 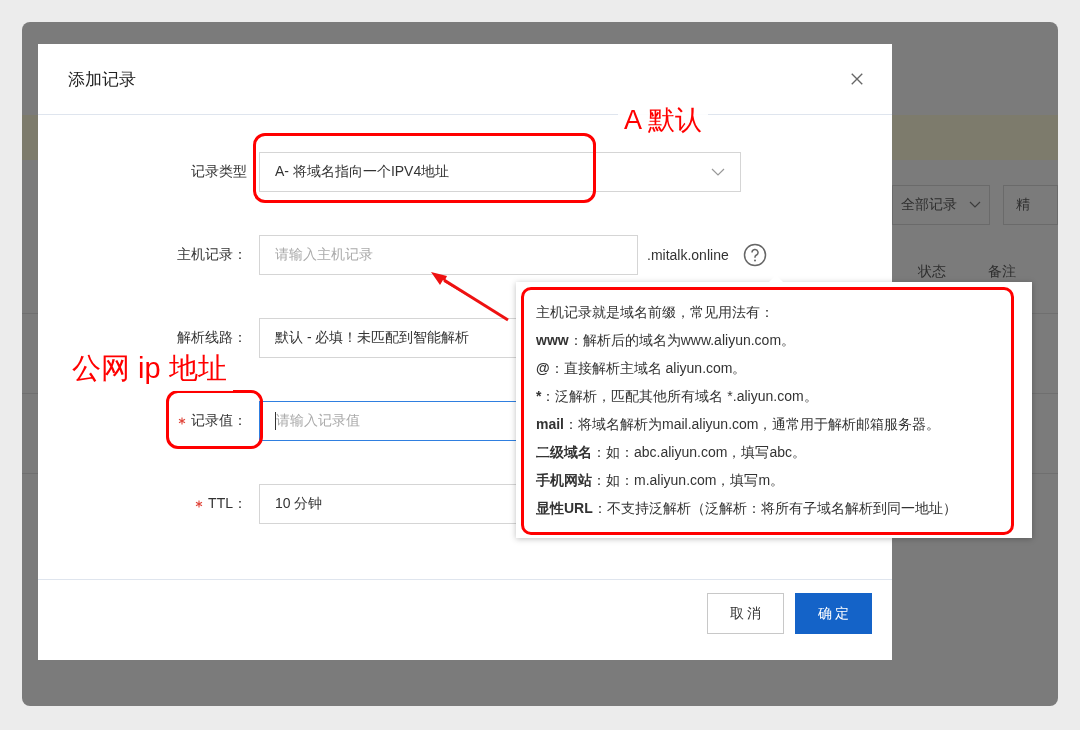 I want to click on field-label: 主机记录：, so click(x=212, y=255).